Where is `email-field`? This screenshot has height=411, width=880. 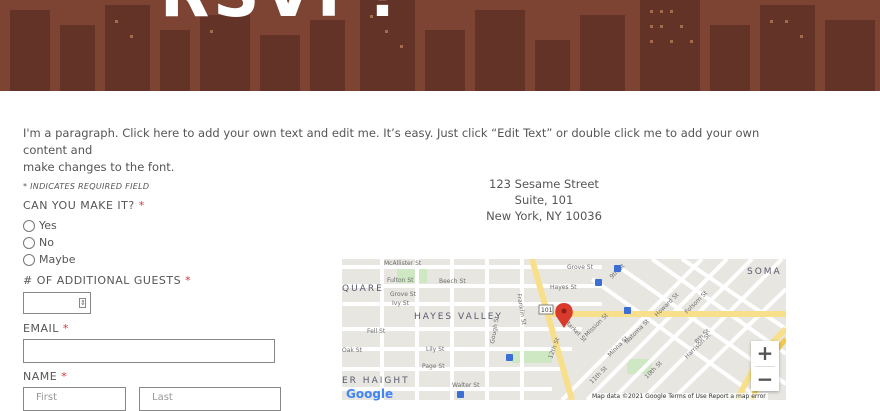
email-field is located at coordinates (149, 351).